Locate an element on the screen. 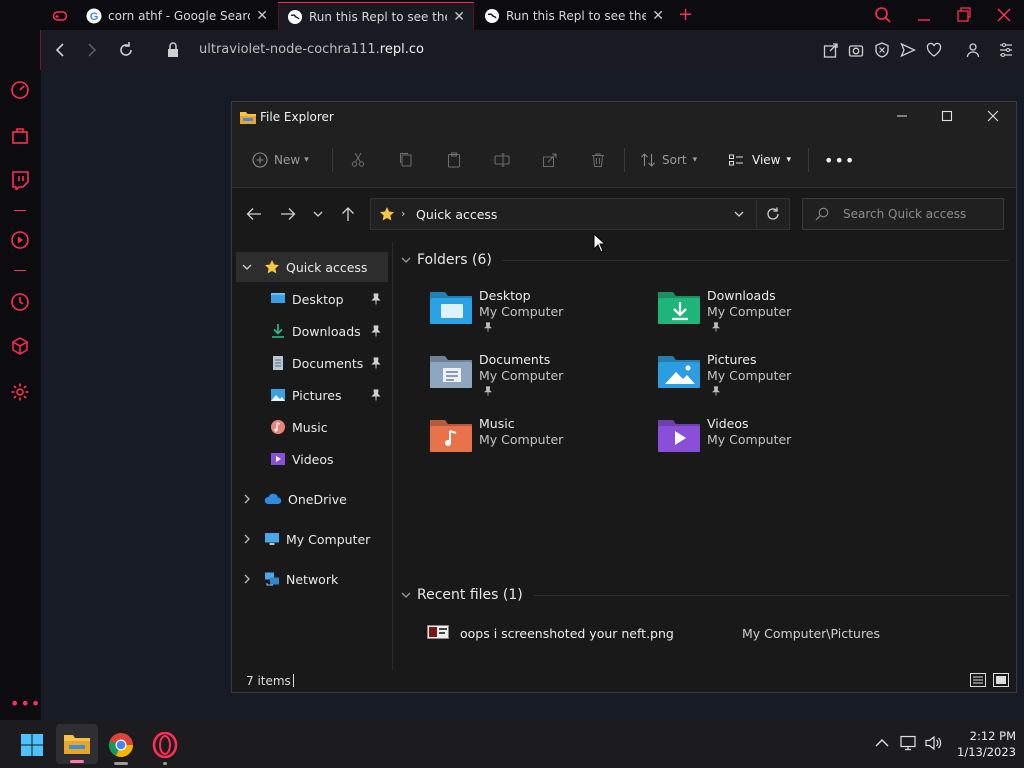 This screenshot has width=1024, height=768. twitch-icon is located at coordinates (20, 180).